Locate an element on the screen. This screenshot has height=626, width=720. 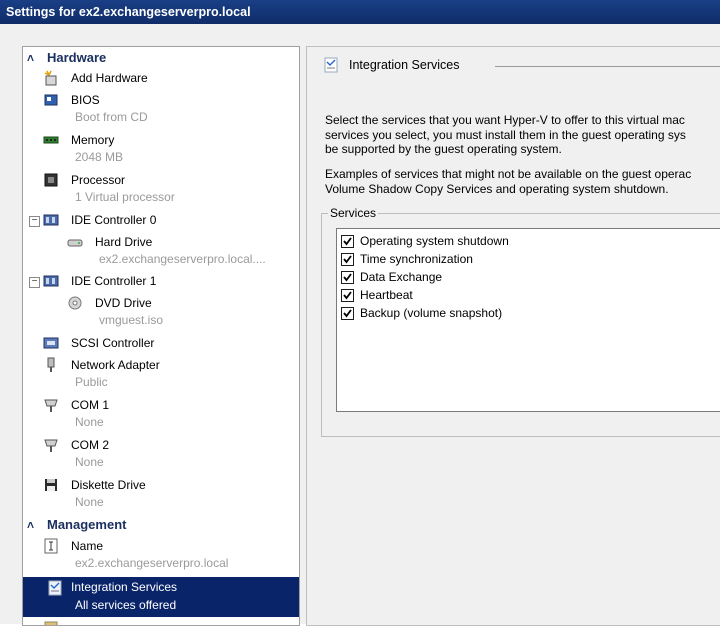
memory-icon is located at coordinates (51, 140).